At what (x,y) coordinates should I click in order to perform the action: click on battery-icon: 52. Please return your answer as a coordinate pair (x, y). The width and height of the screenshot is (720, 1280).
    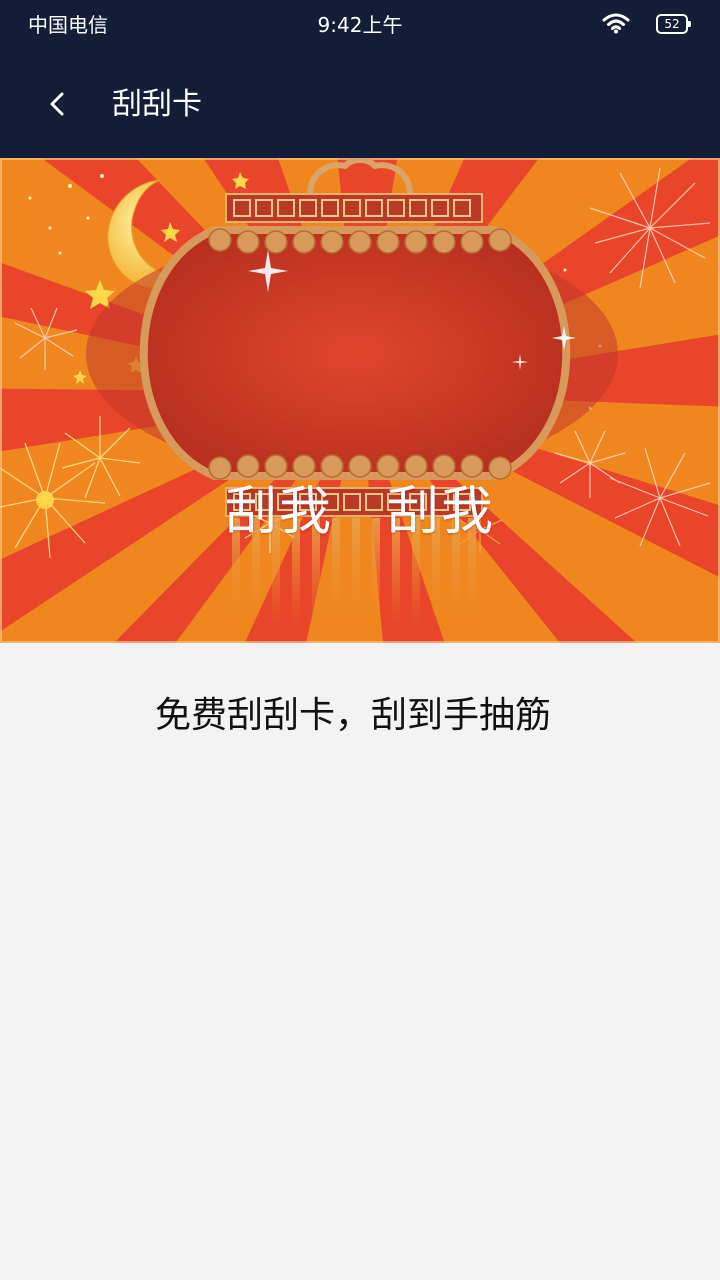
    Looking at the image, I should click on (673, 24).